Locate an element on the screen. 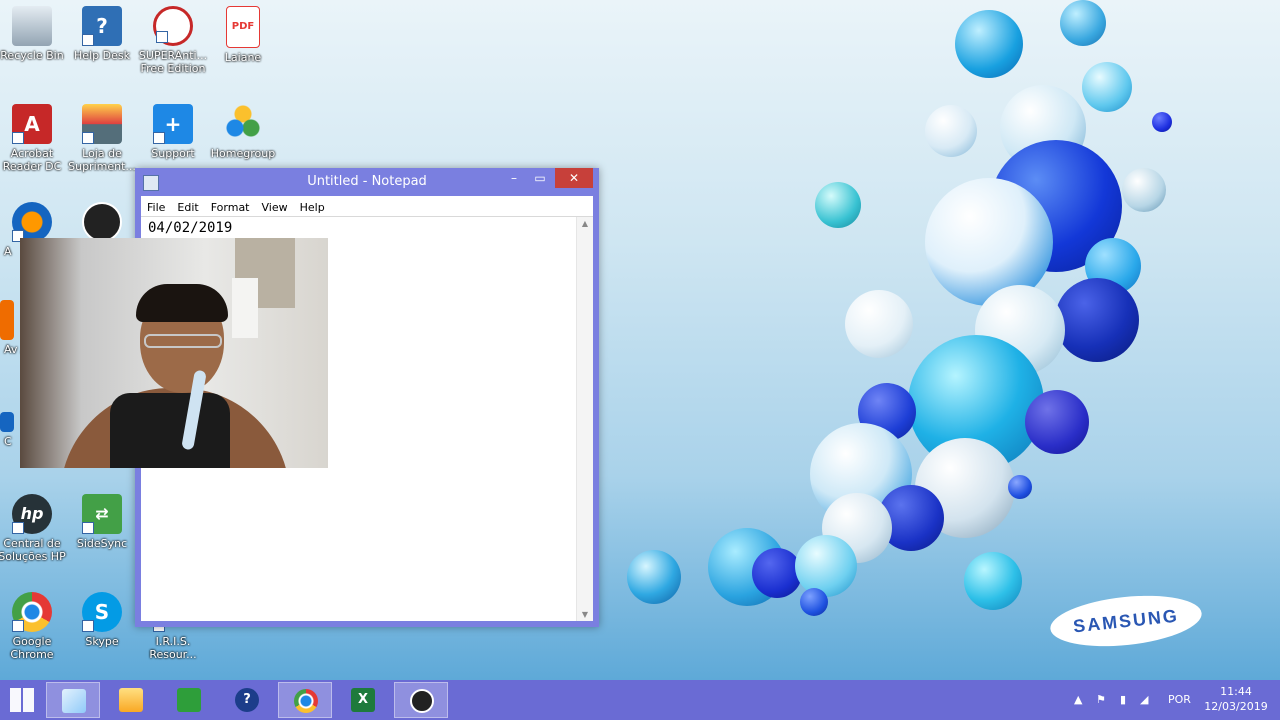  recycle-bin-icon is located at coordinates (32, 26).